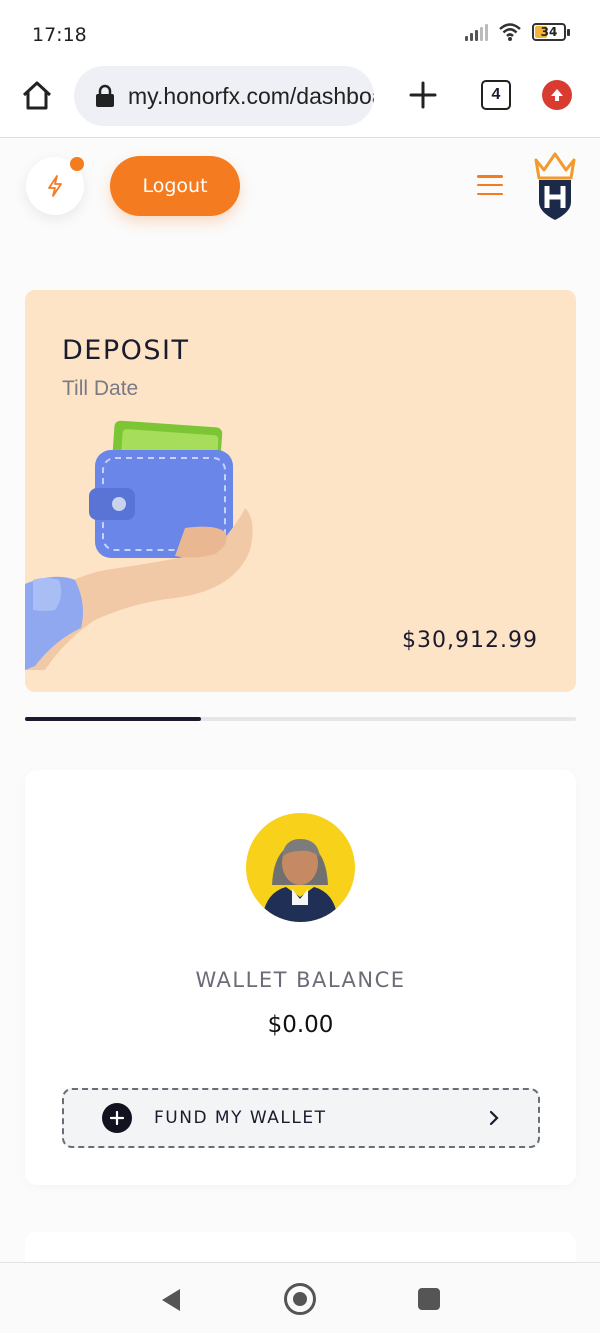  I want to click on lock-icon, so click(105, 95).